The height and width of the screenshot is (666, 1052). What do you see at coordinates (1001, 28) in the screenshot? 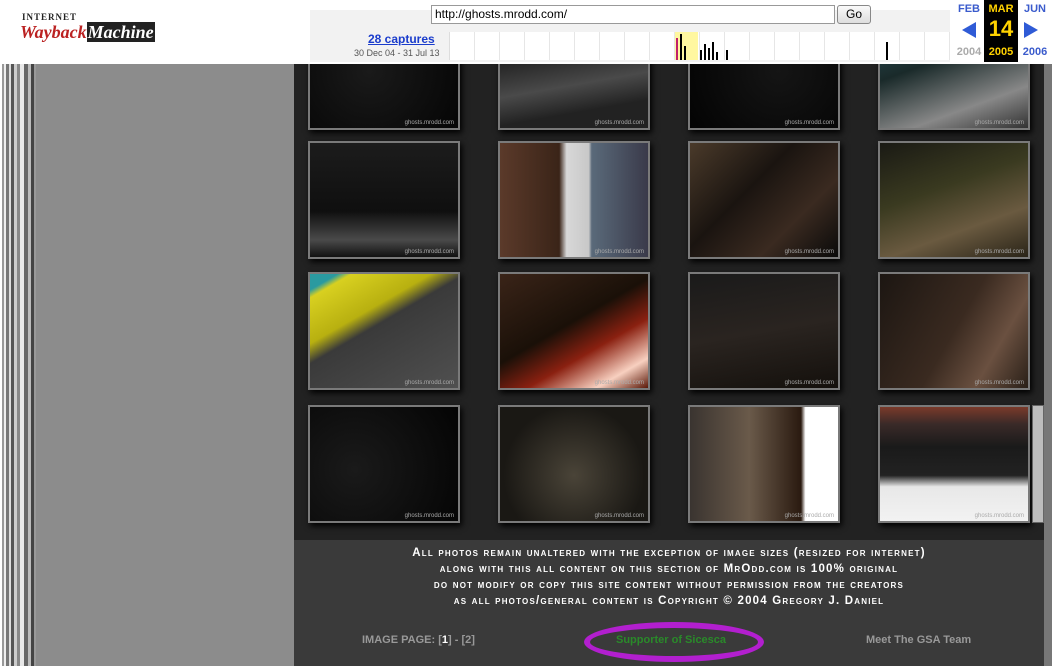
I see `current-day: 14` at bounding box center [1001, 28].